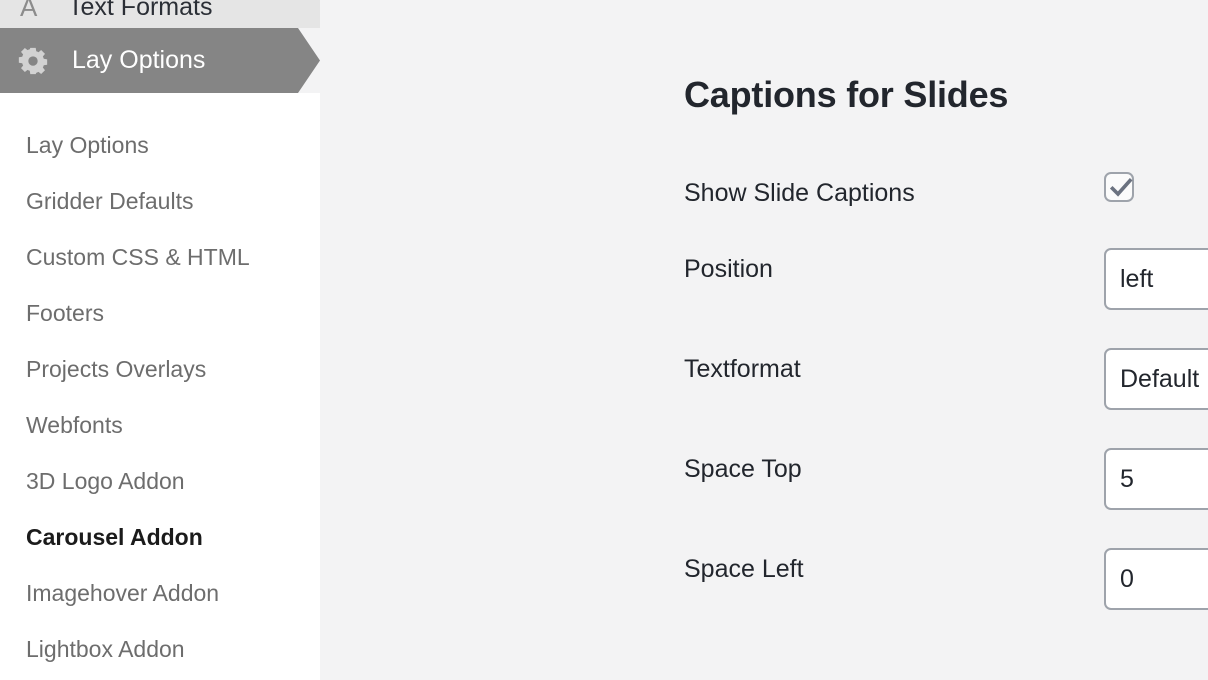 This screenshot has width=1208, height=680. Describe the element at coordinates (946, 210) in the screenshot. I see `form-row-show-slide-captions: Show Slide Captions` at that location.